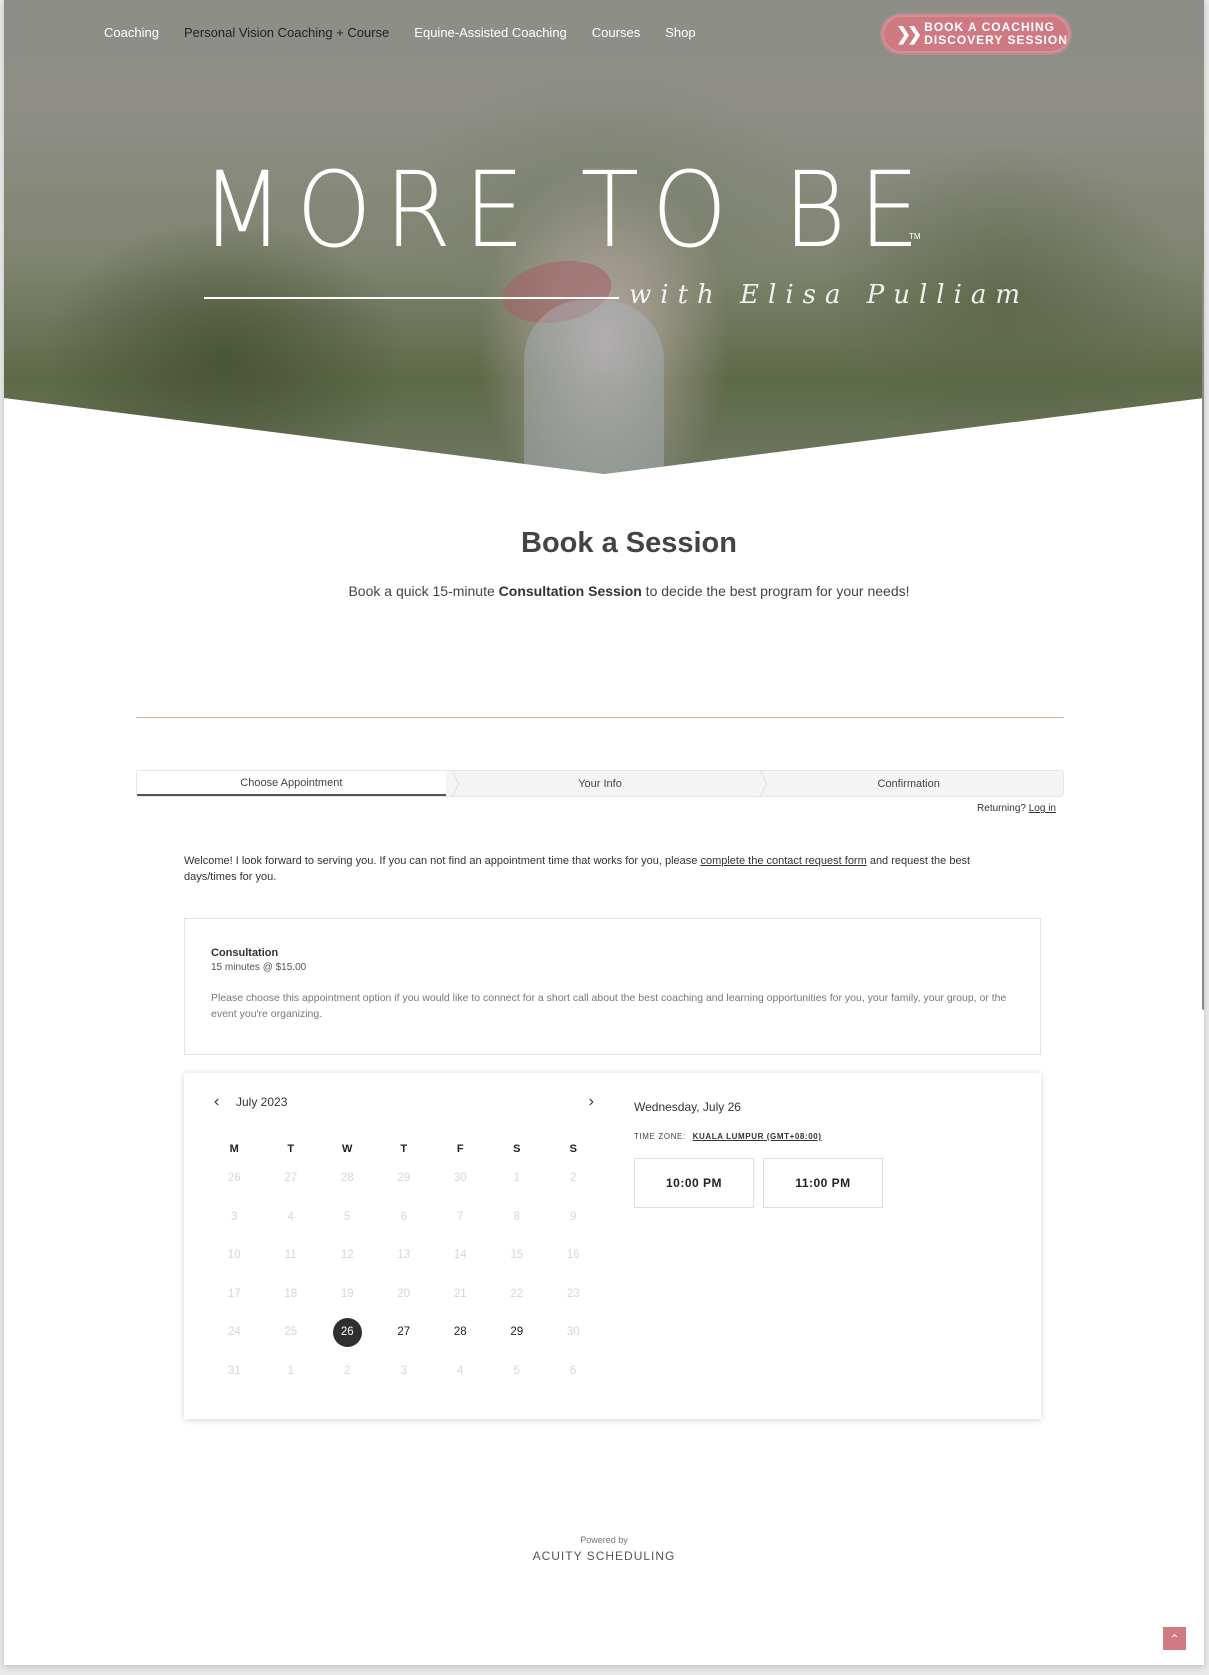  What do you see at coordinates (757, 1136) in the screenshot?
I see `timezone-selector: KUALA LUMPUR (GMT+08:00)` at bounding box center [757, 1136].